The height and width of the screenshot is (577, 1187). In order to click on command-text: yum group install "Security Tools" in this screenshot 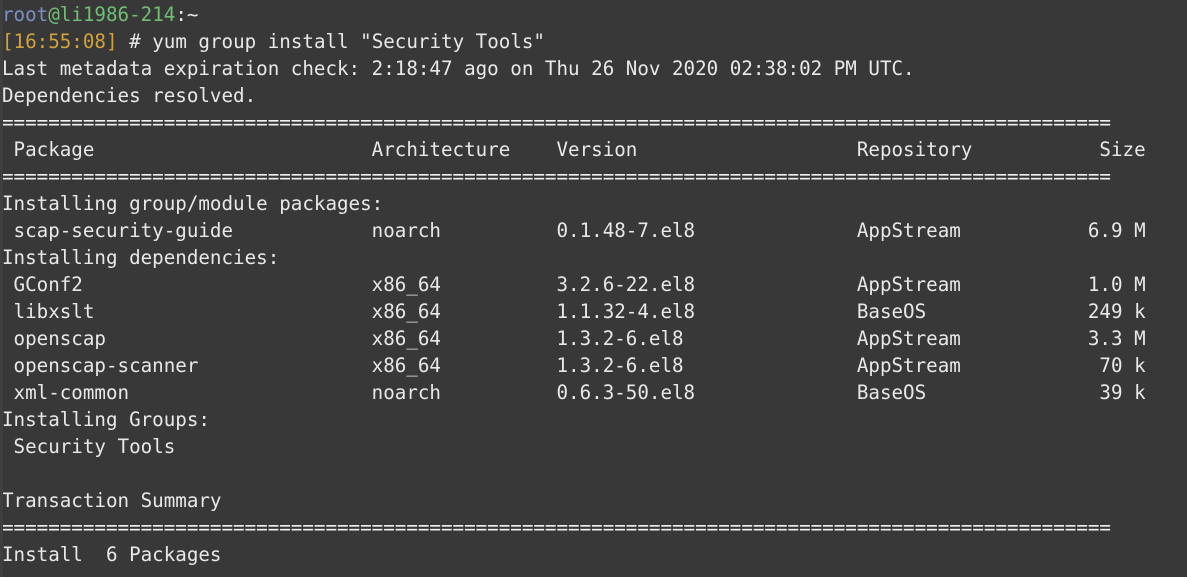, I will do `click(348, 41)`.